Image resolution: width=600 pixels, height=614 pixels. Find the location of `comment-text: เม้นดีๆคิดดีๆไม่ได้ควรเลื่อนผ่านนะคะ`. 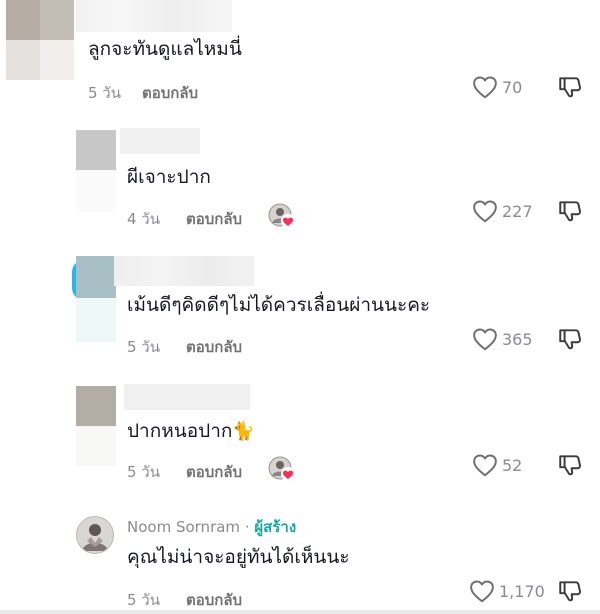

comment-text: เม้นดีๆคิดดีๆไม่ได้ควรเลื่อนผ่านนะคะ is located at coordinates (279, 305).